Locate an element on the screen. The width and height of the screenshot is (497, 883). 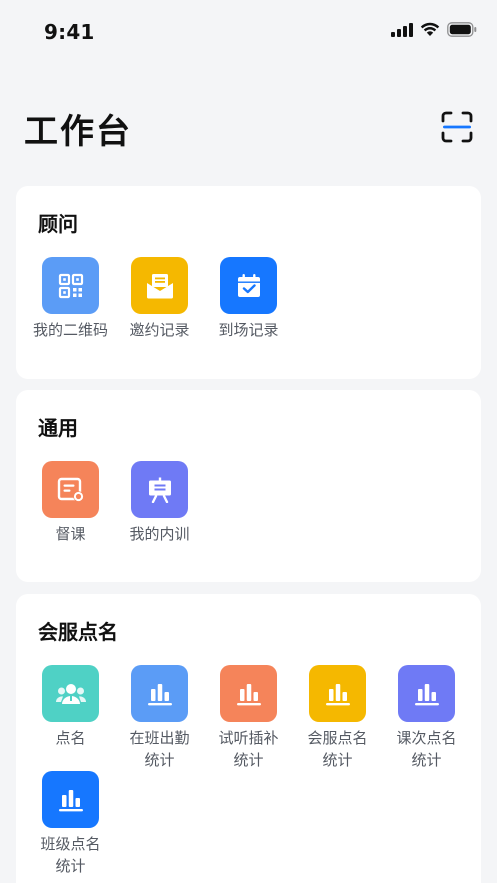
battery-icon is located at coordinates (462, 29).